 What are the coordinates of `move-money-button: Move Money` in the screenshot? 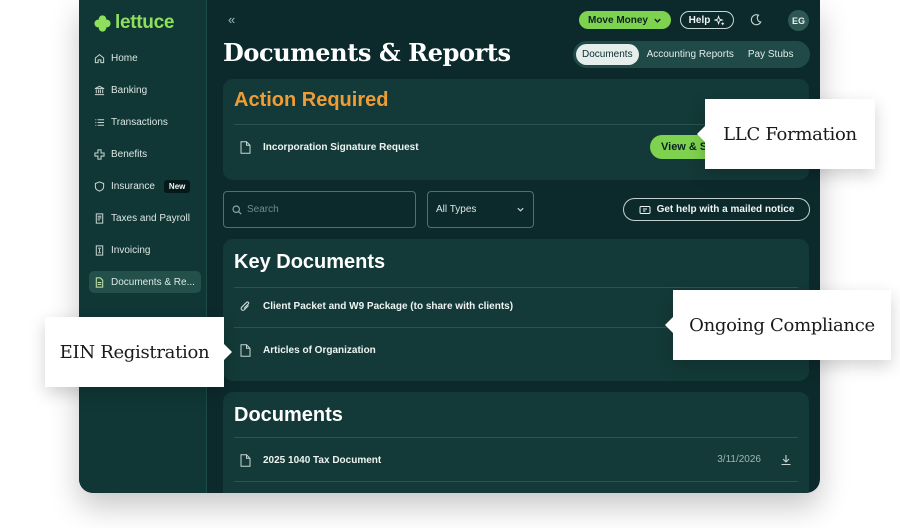 It's located at (625, 20).